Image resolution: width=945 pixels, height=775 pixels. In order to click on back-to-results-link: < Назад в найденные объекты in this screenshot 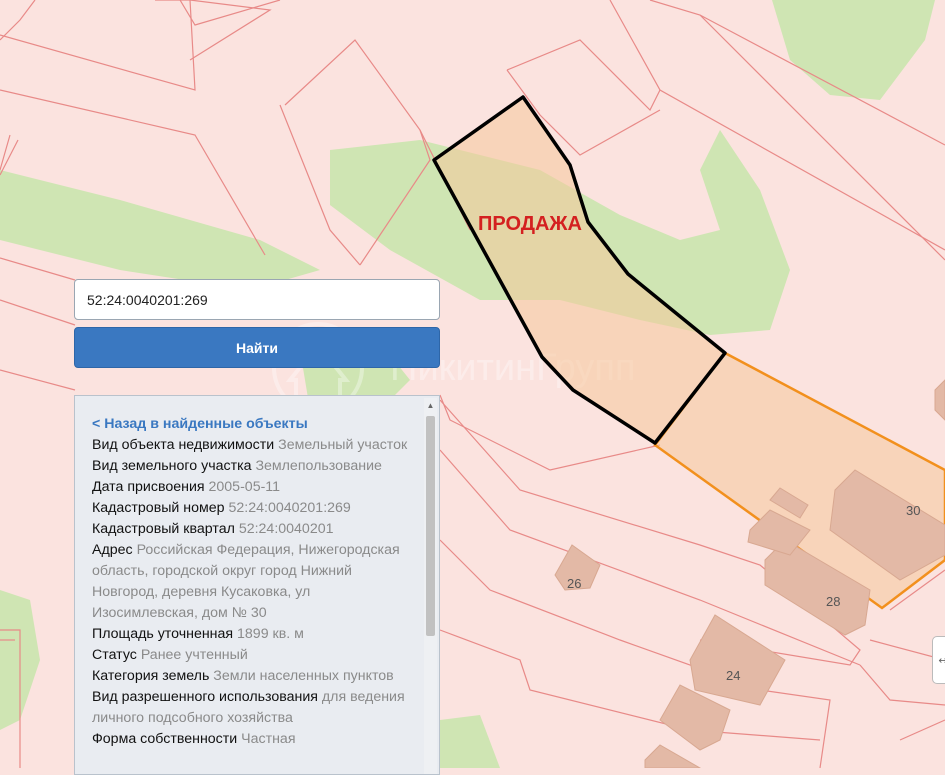, I will do `click(252, 424)`.